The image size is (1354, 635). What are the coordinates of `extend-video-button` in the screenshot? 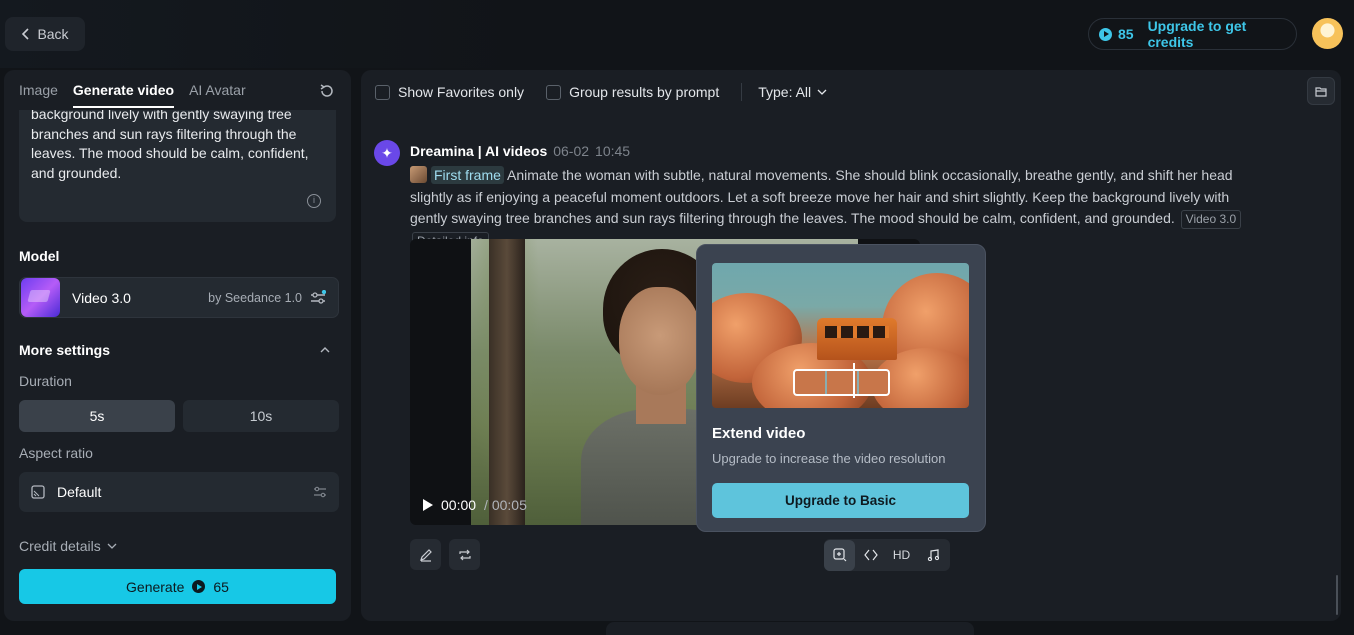 It's located at (839, 555).